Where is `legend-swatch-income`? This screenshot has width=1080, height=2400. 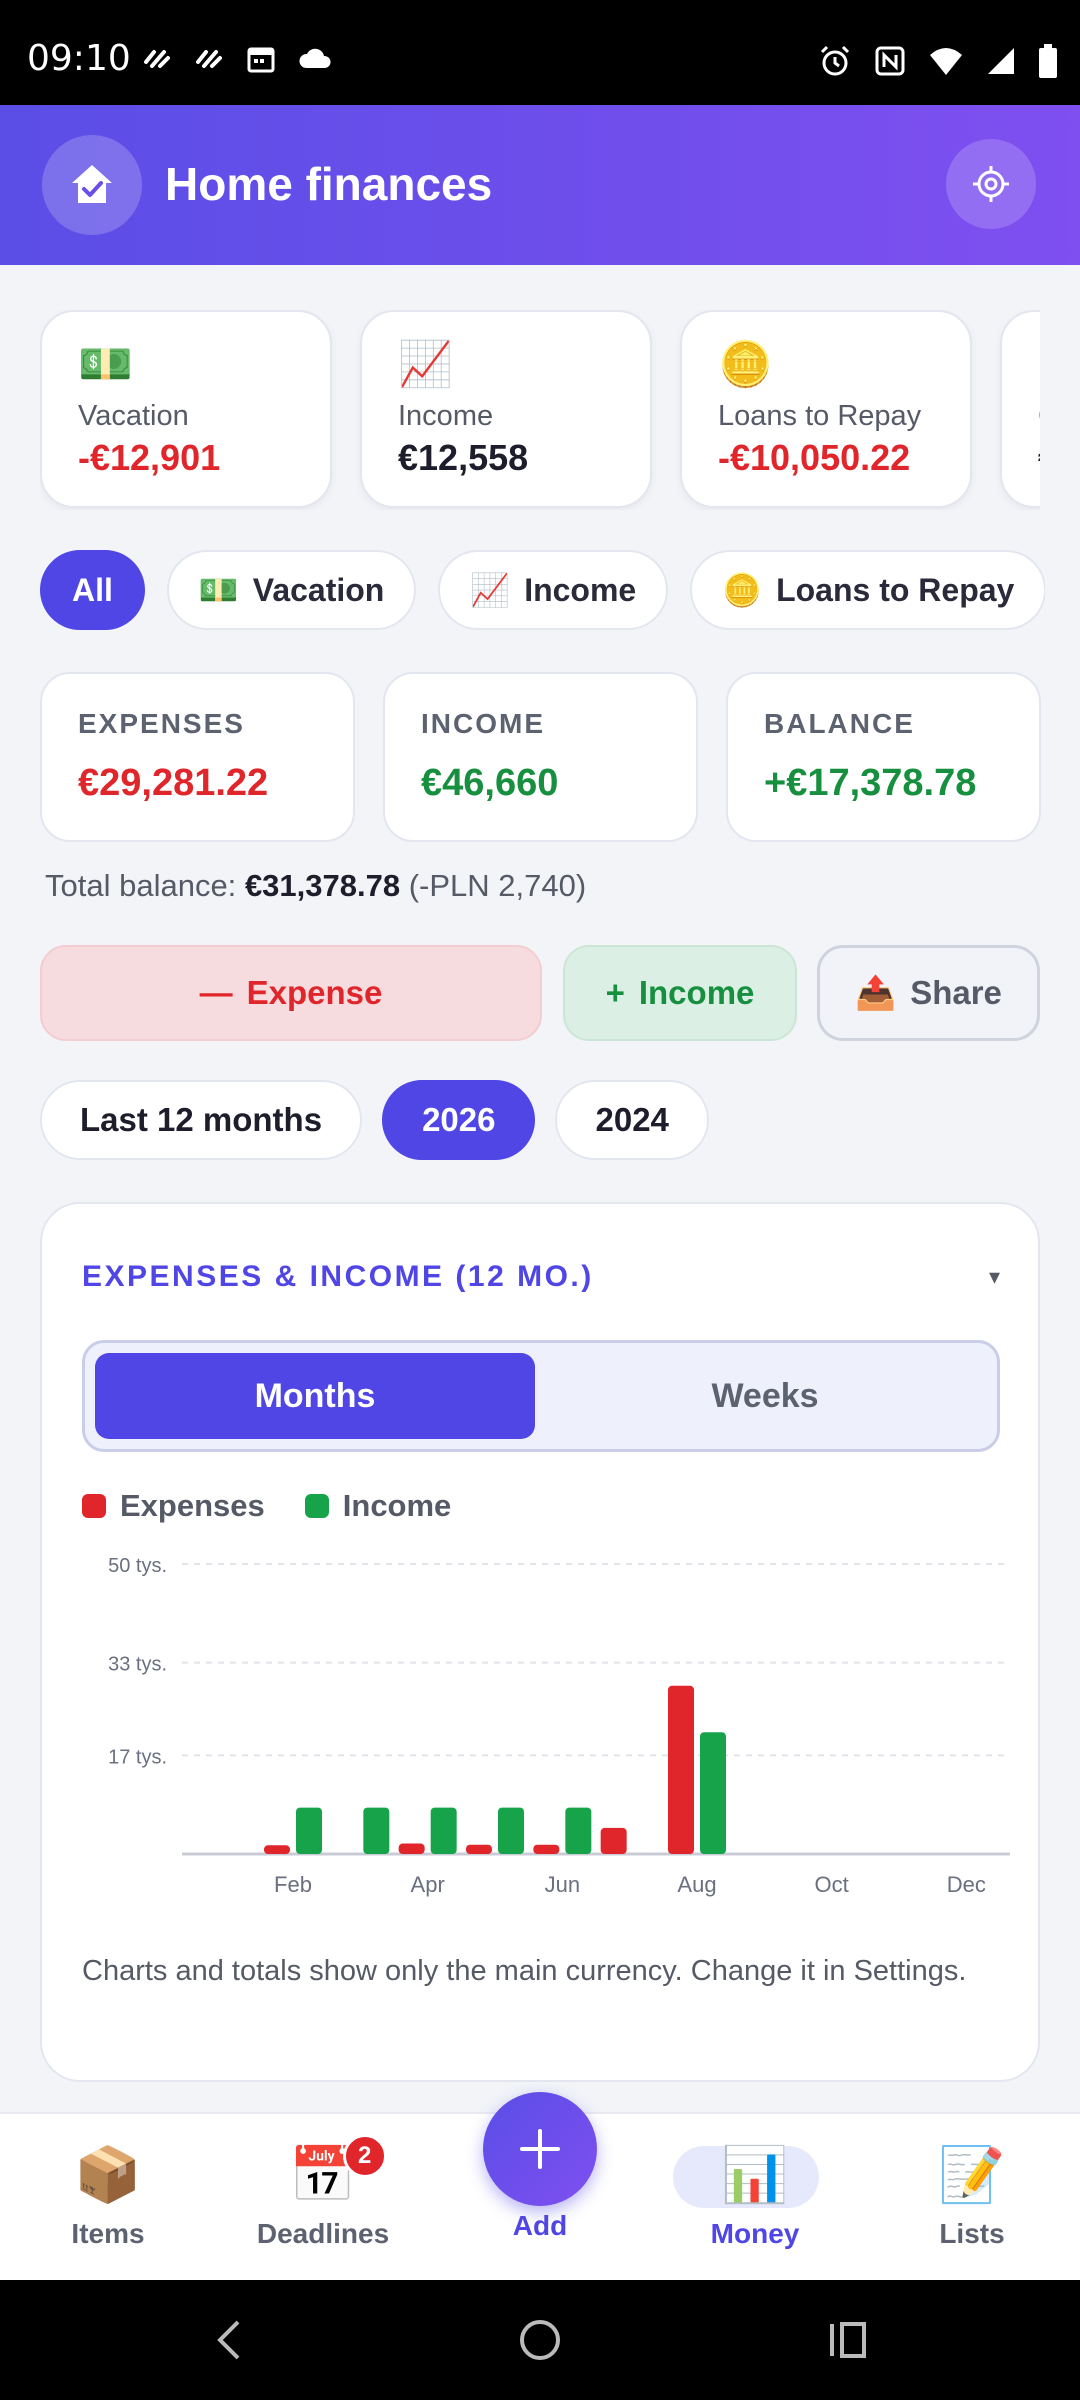 legend-swatch-income is located at coordinates (316, 1506).